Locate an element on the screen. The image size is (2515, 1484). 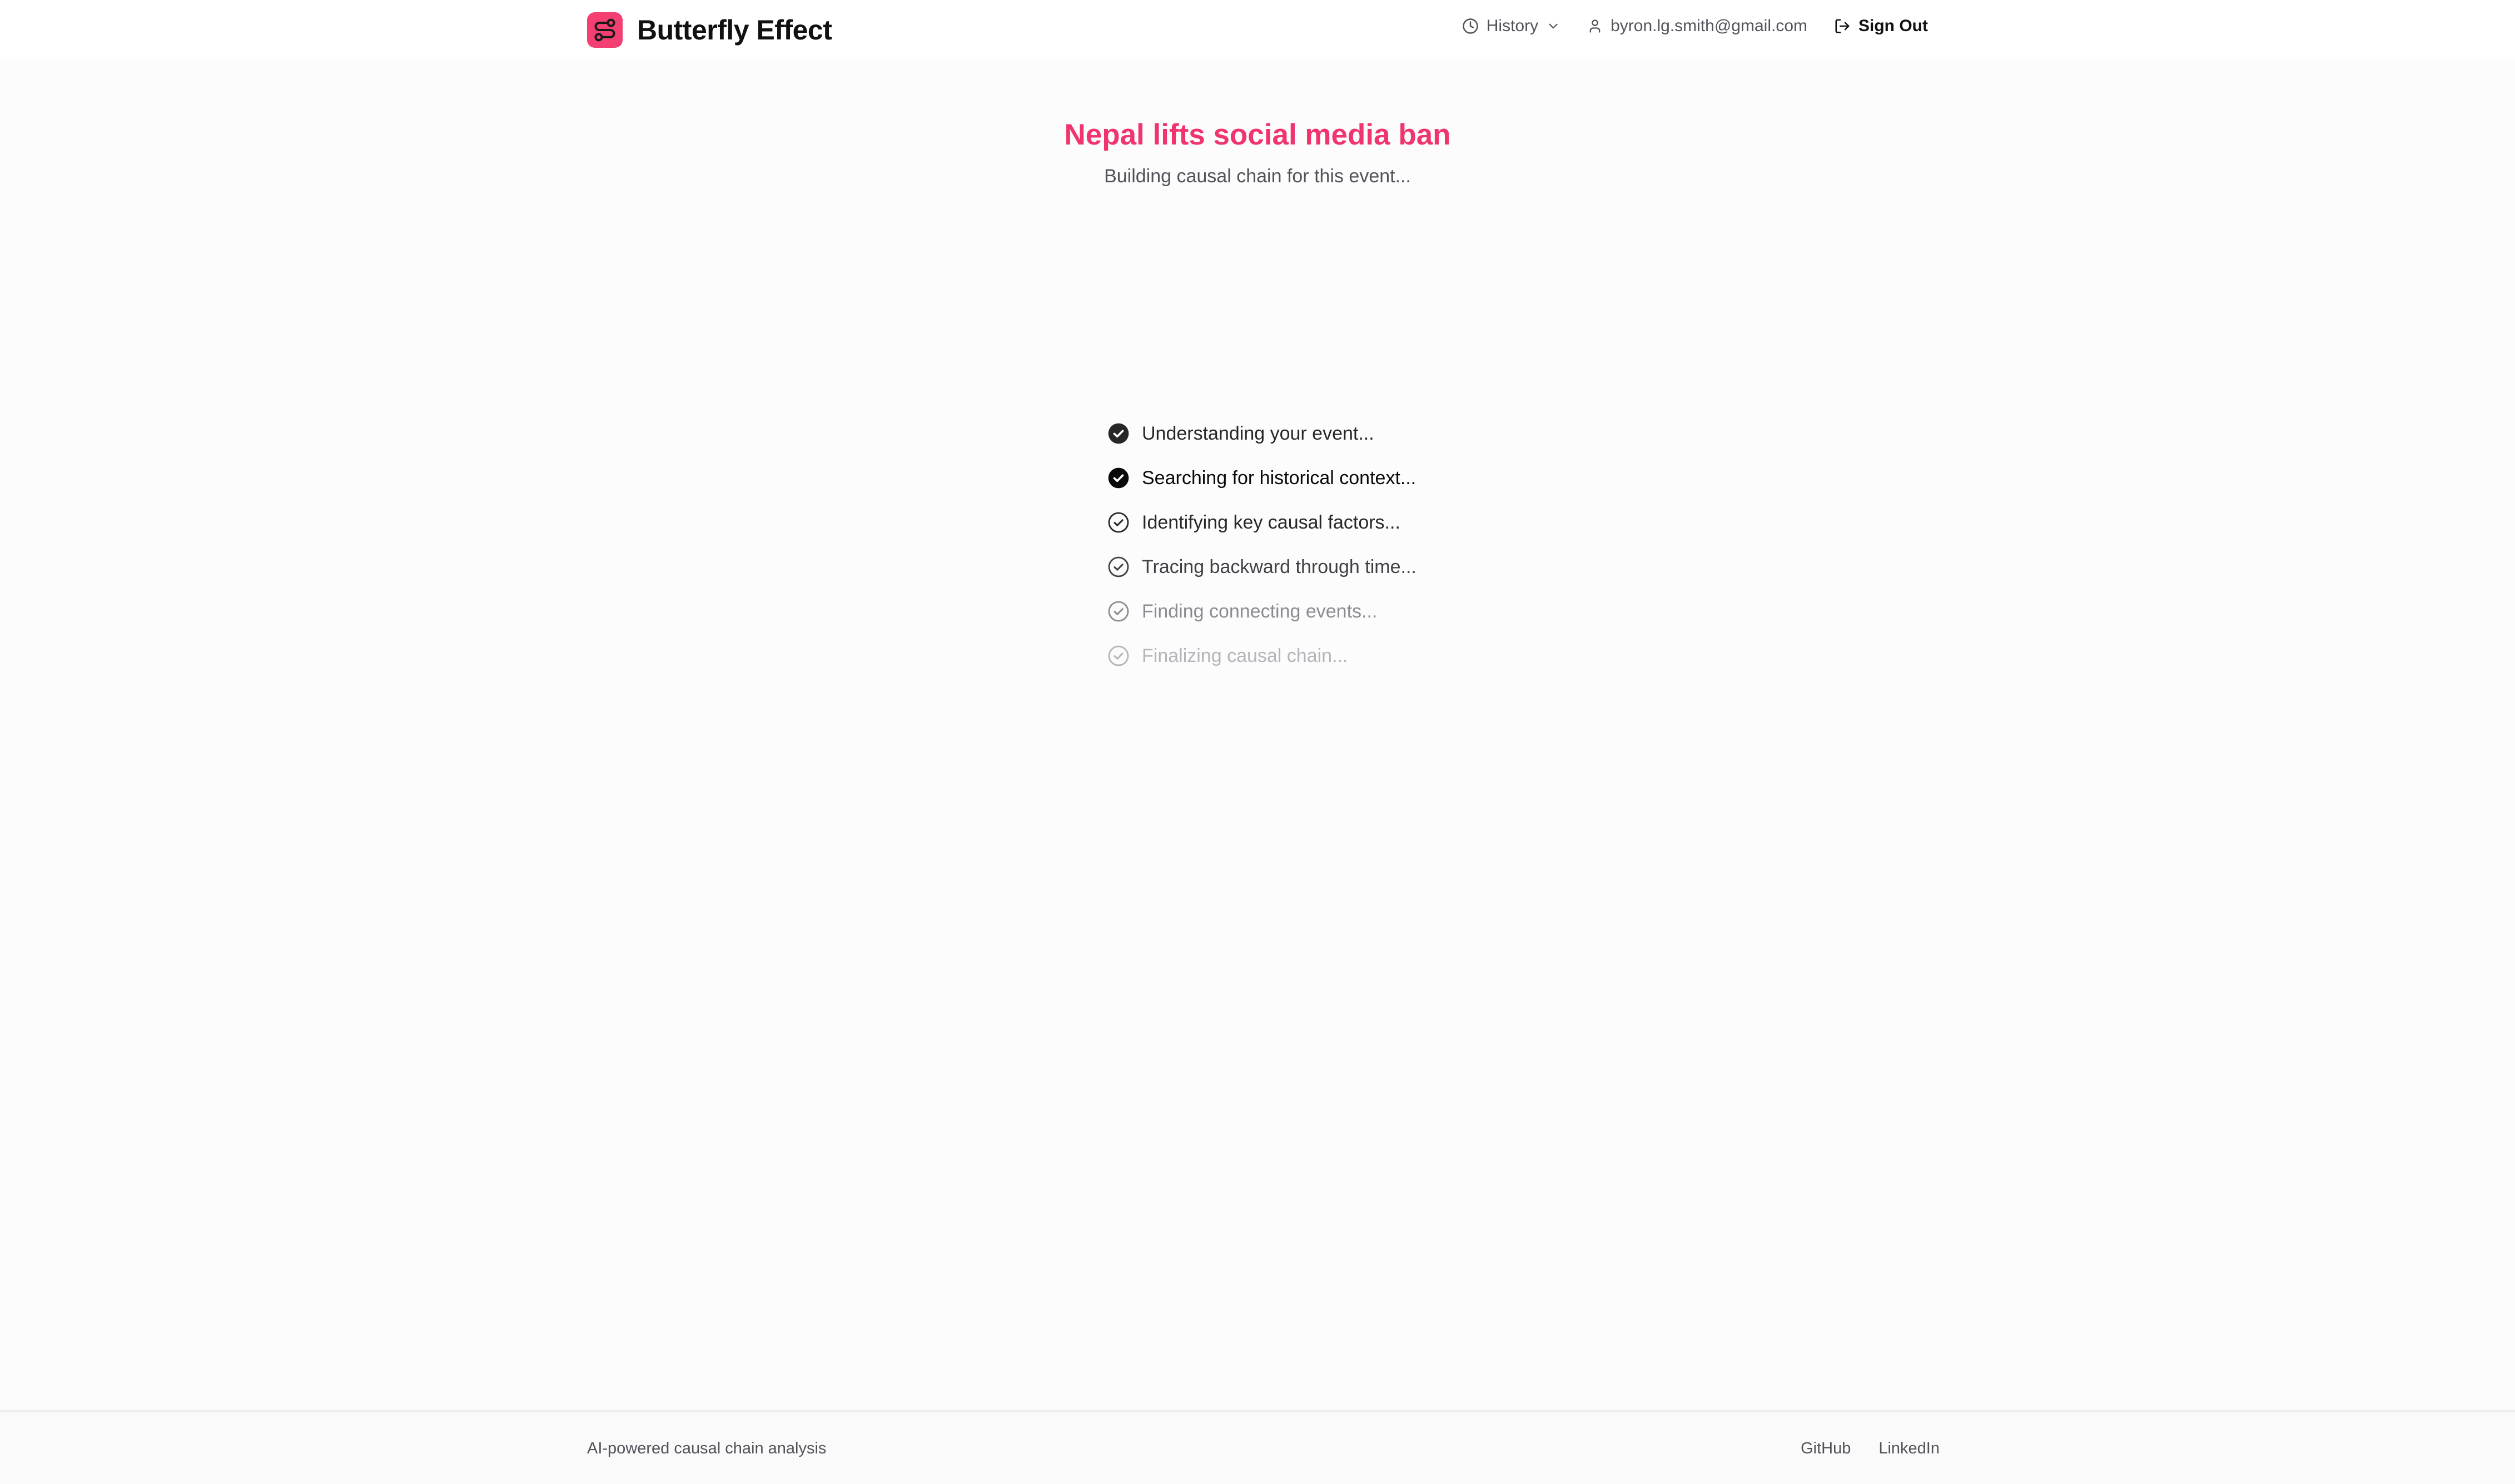
user-email: byron.lg.smith@gmail.com is located at coordinates (1709, 26).